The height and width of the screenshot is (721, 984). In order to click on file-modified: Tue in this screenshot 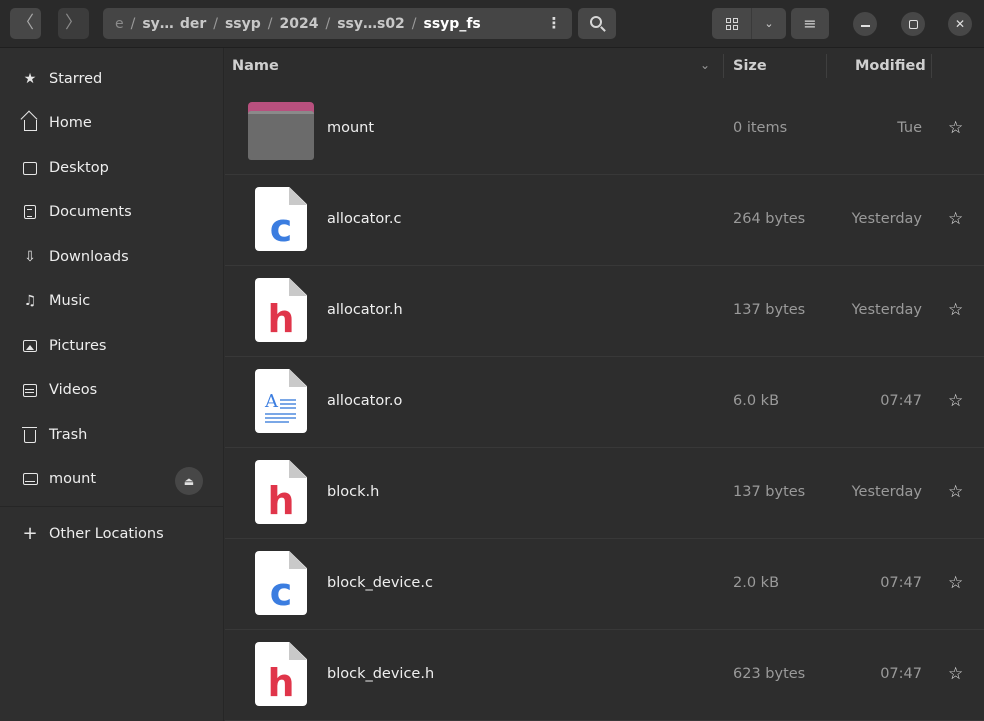, I will do `click(909, 128)`.